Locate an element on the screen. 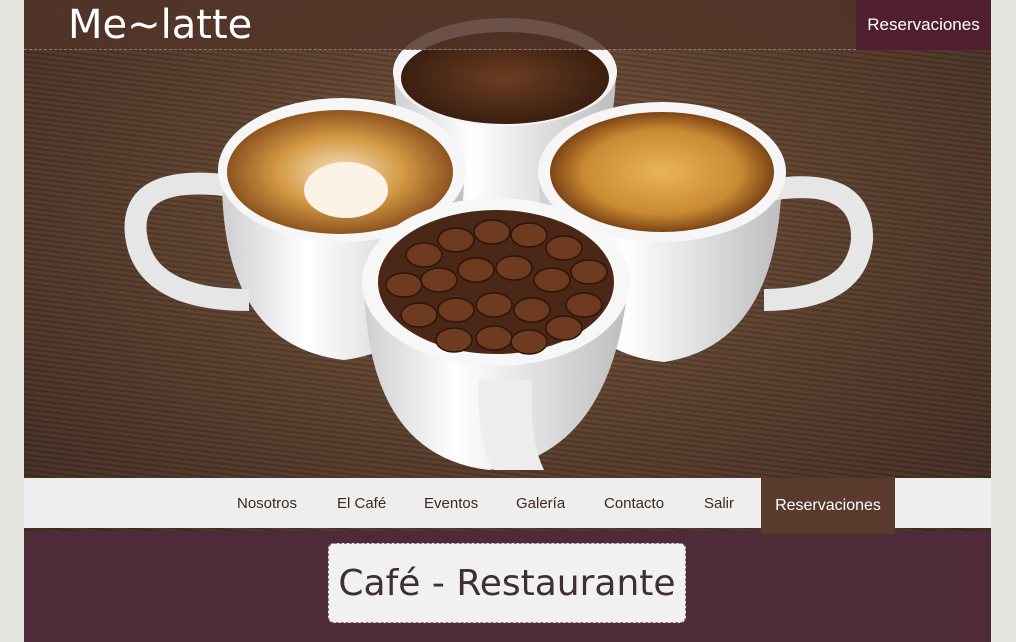 Image resolution: width=1016 pixels, height=642 pixels. page-title: Café - Restaurante is located at coordinates (507, 583).